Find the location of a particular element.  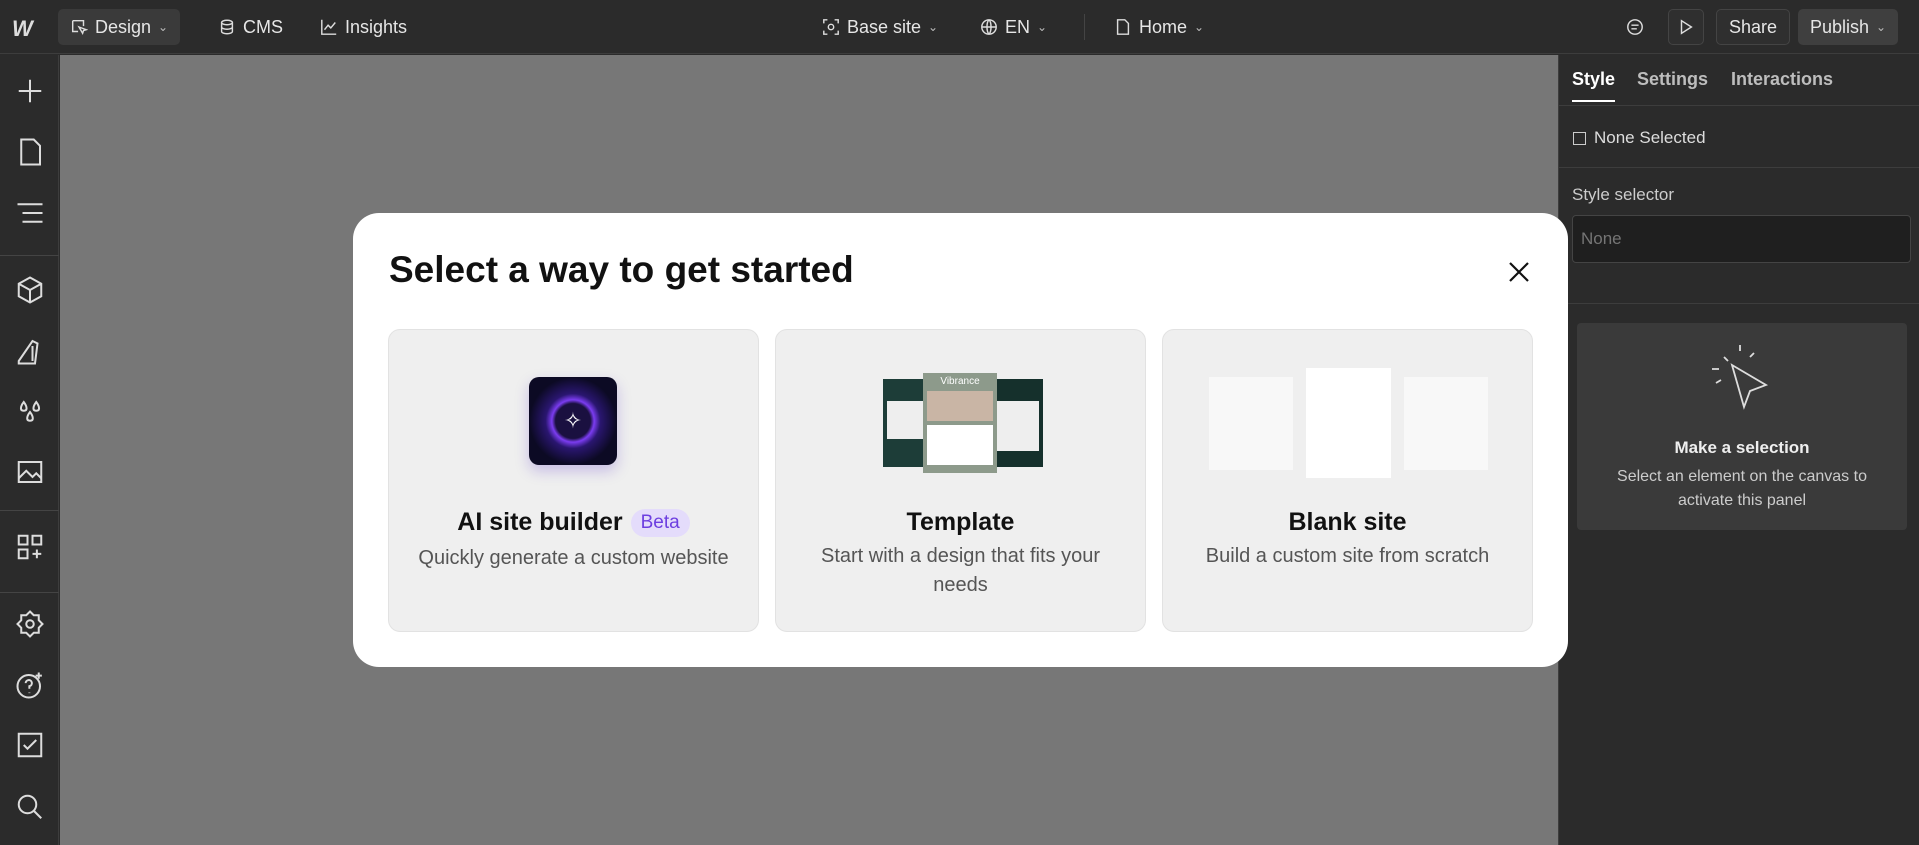

insights-label: Insights is located at coordinates (376, 26).